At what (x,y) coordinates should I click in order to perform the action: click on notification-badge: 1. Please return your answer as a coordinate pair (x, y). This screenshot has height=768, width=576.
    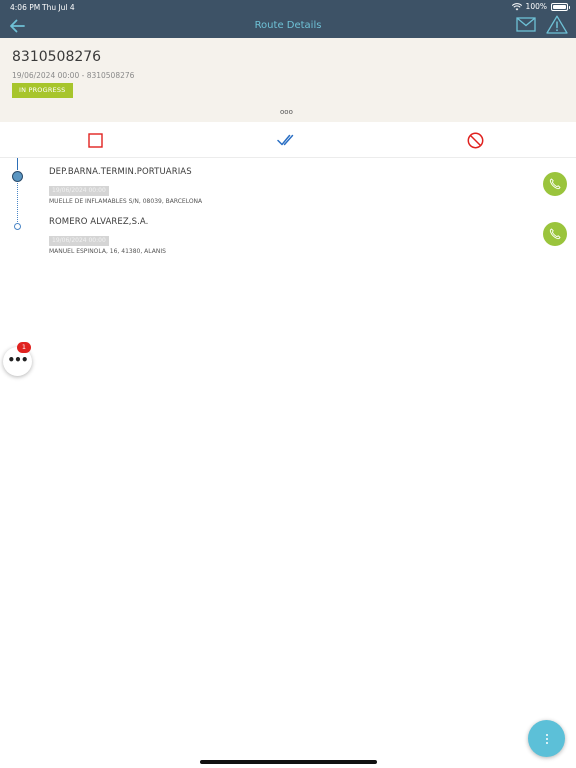
    Looking at the image, I should click on (24, 347).